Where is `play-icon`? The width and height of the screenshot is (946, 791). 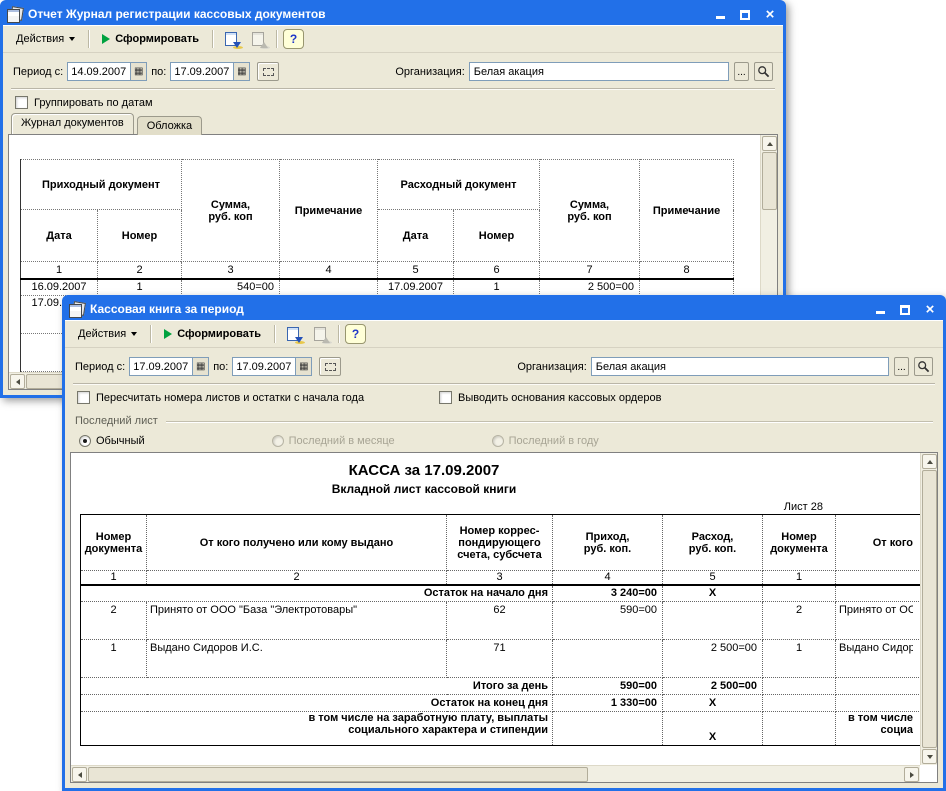
play-icon is located at coordinates (168, 333).